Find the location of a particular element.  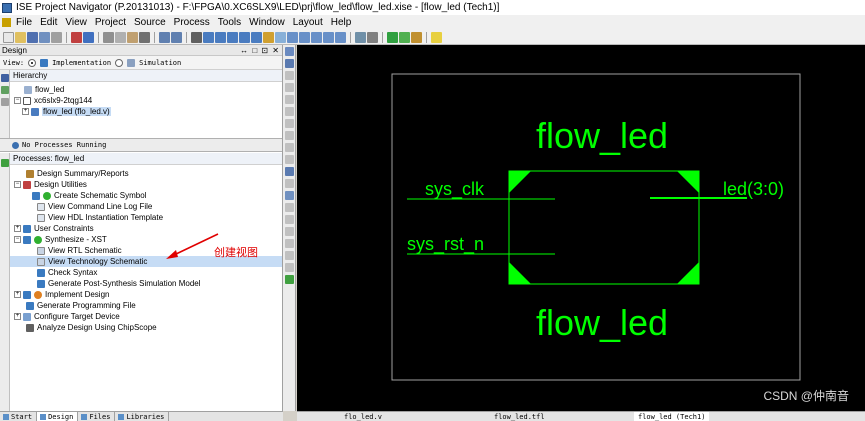

process-status-bar: No Processes Running is located at coordinates (141, 145).